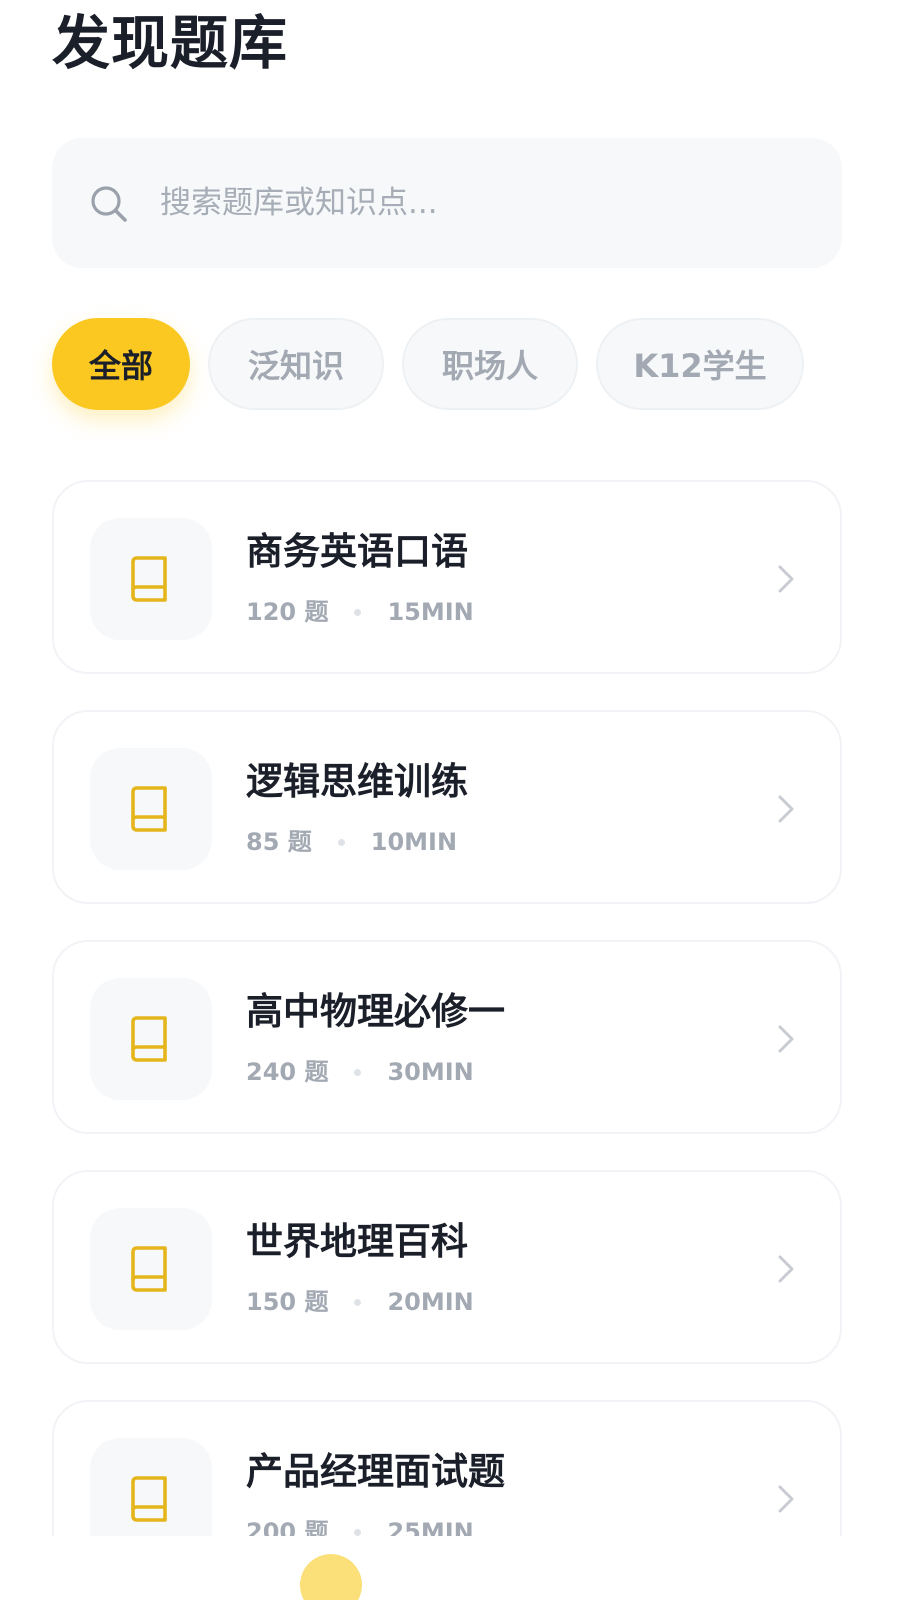 The image size is (900, 1600). I want to click on filter-chip-general-knowledge: 泛知识, so click(296, 364).